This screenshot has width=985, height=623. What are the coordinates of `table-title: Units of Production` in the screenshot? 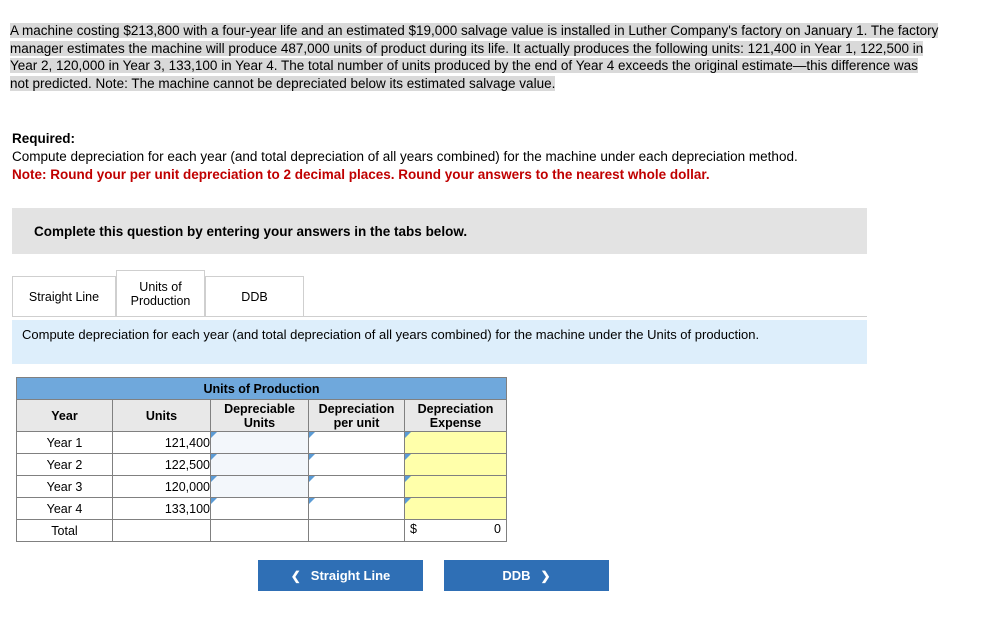 It's located at (261, 388).